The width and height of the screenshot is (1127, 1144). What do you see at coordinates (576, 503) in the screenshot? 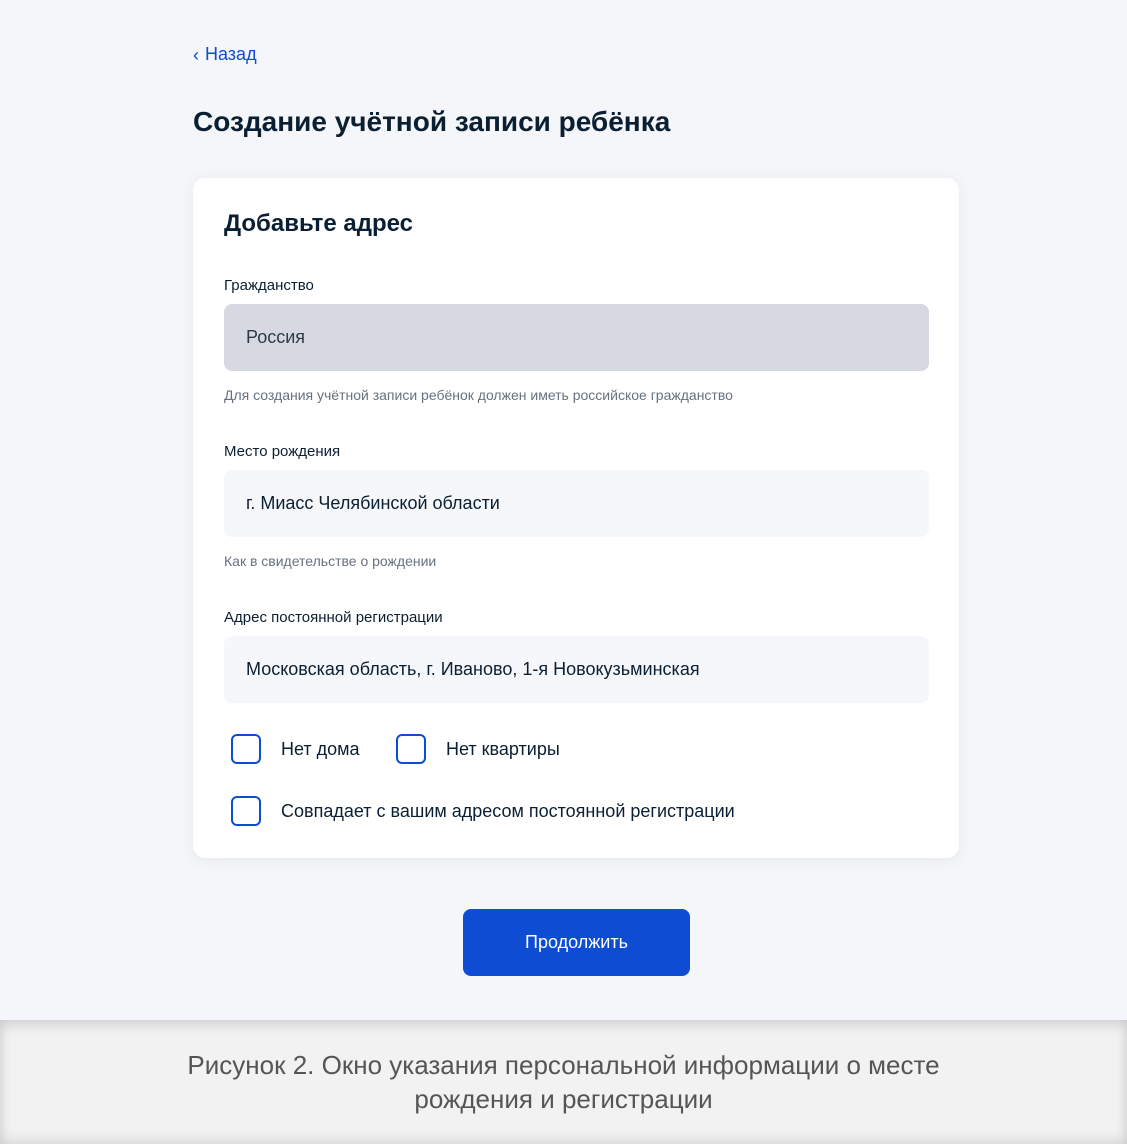
I see `birthplace-input: г. Миасс Челябинской области` at bounding box center [576, 503].